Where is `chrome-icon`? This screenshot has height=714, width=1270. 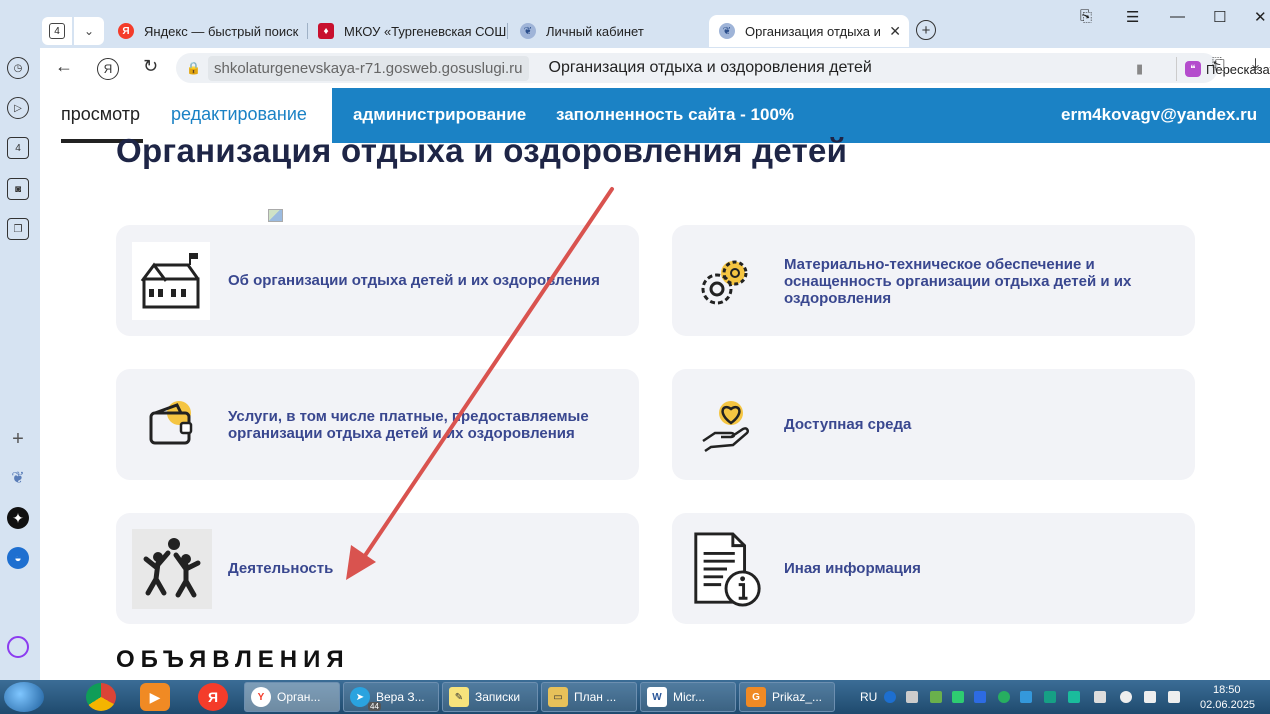
chrome-icon is located at coordinates (101, 697).